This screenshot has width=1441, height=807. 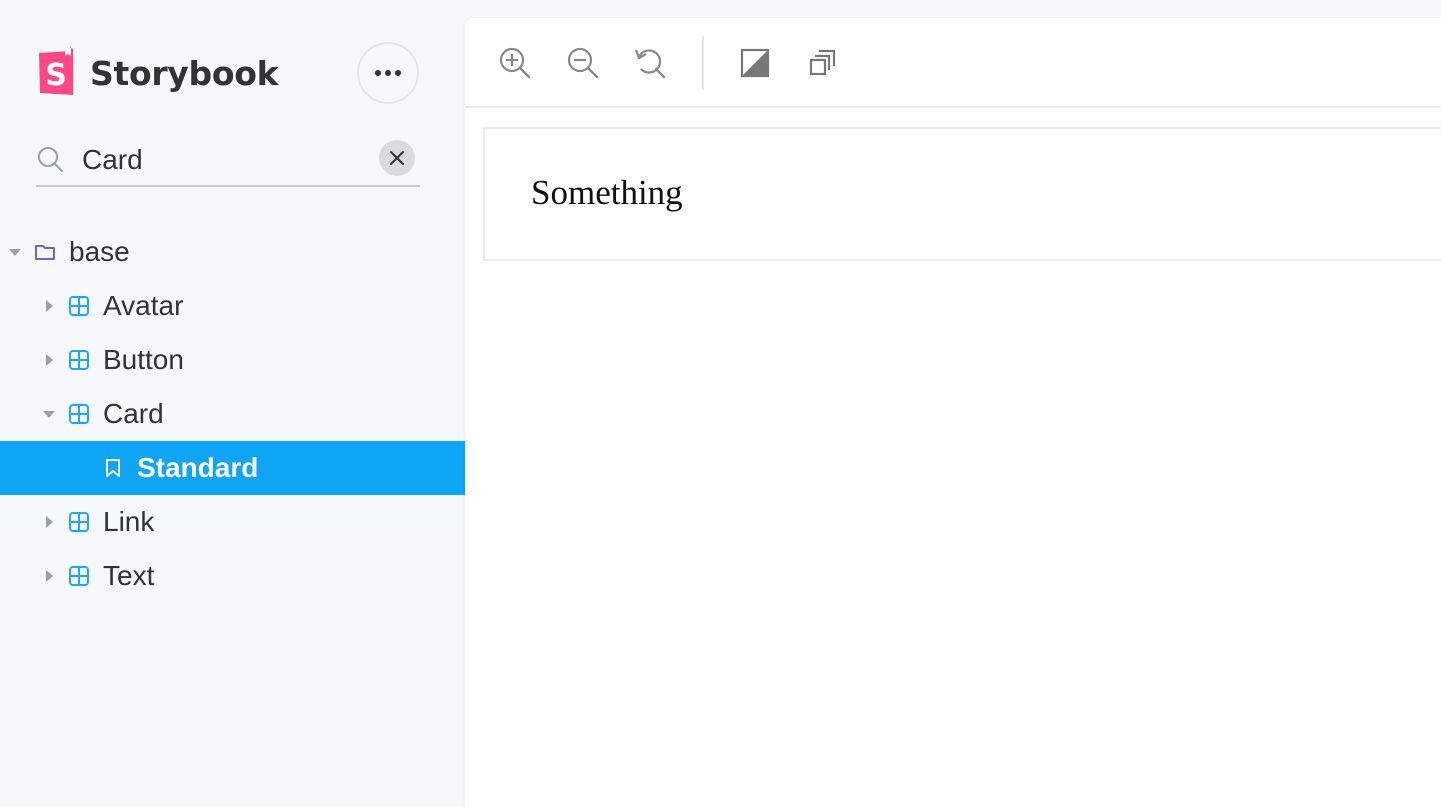 I want to click on tree-label: Text, so click(x=129, y=575).